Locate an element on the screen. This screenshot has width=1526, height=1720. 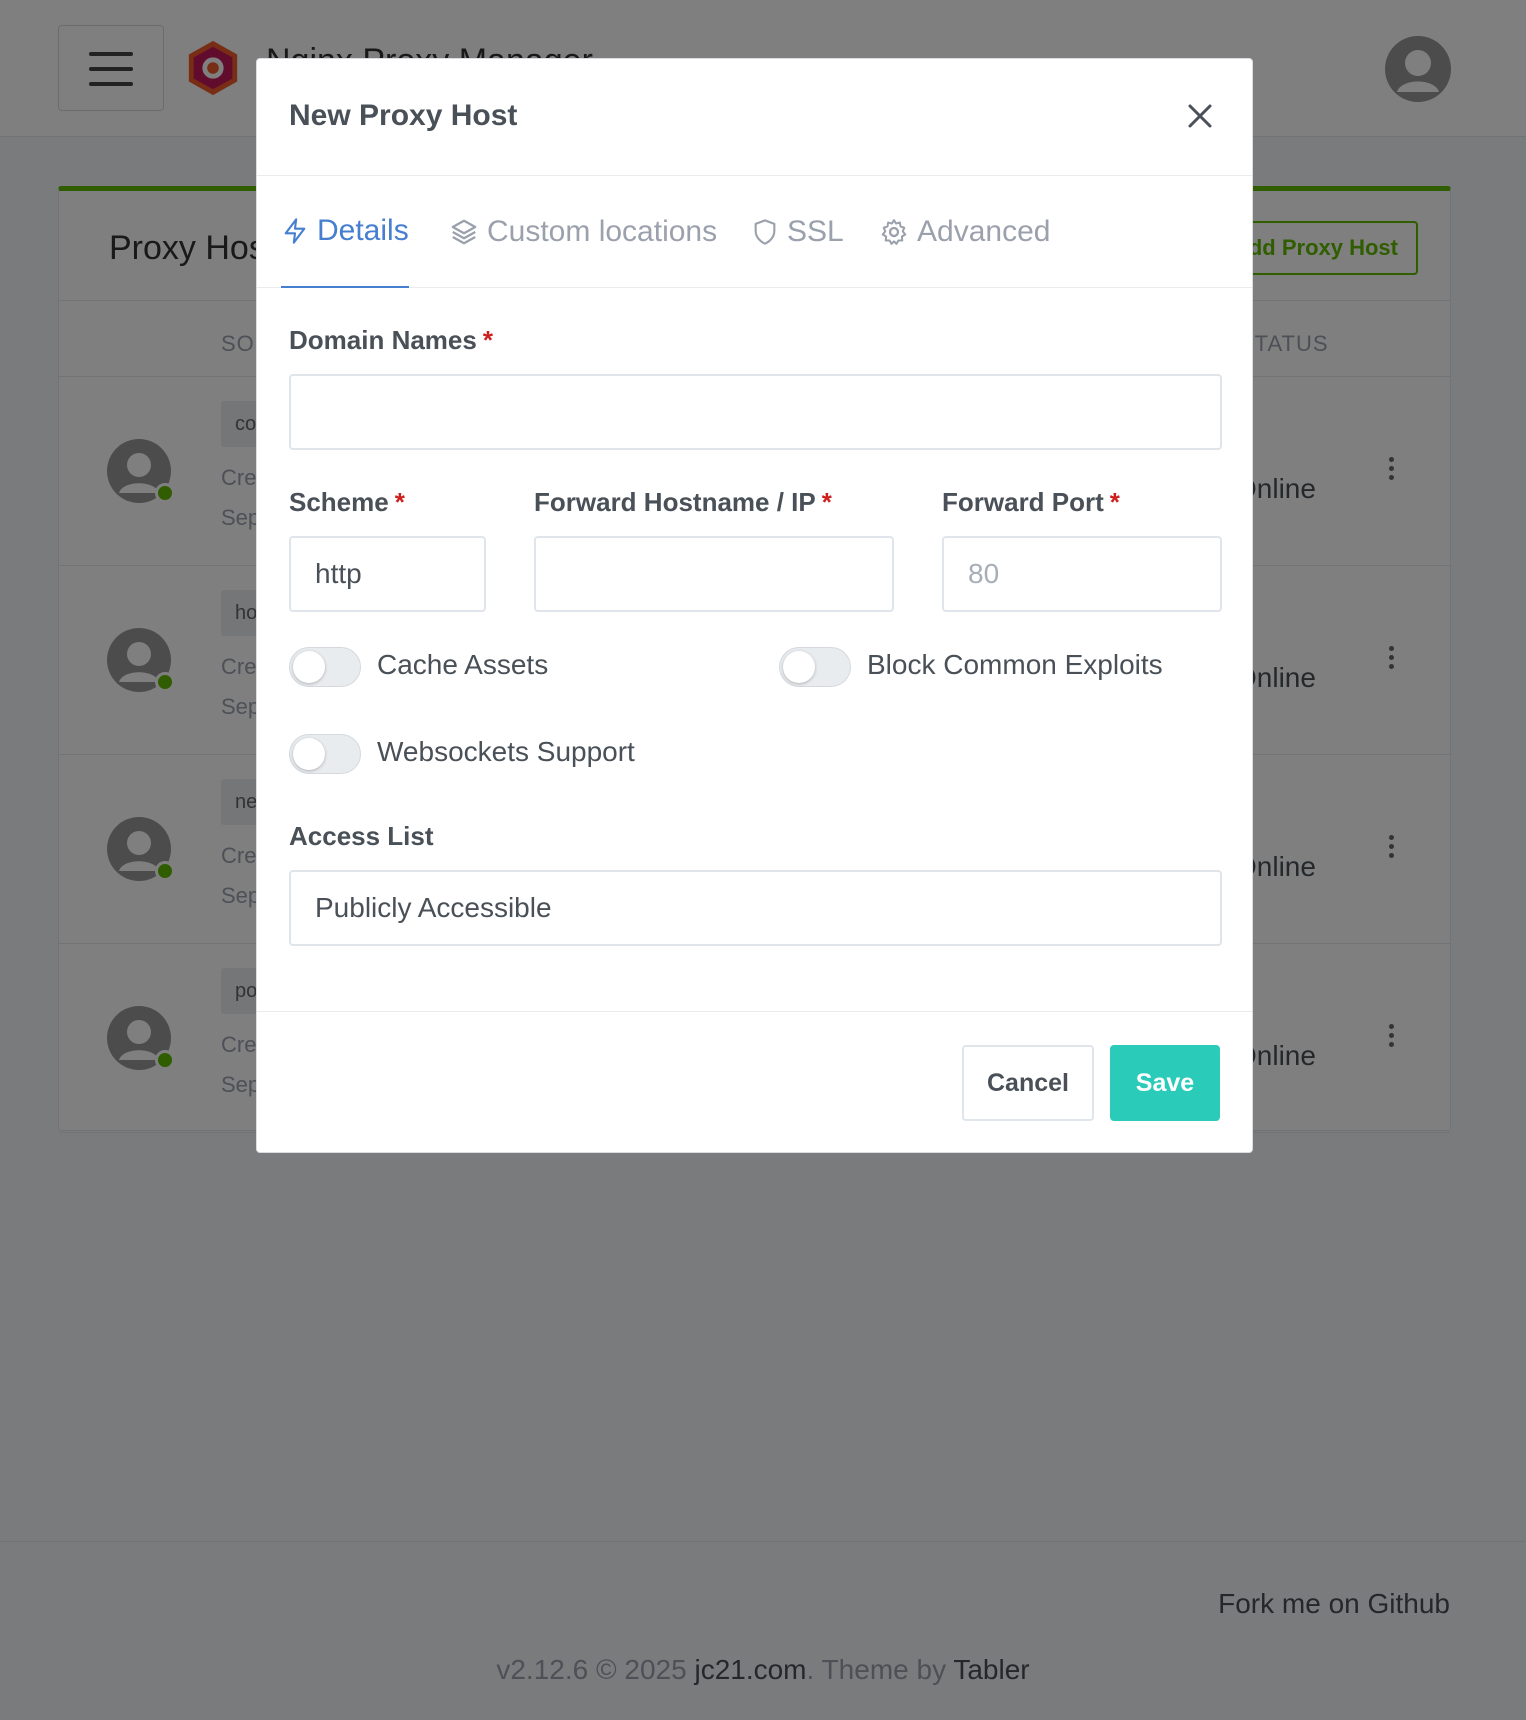
tab-label: Custom locations is located at coordinates (602, 231).